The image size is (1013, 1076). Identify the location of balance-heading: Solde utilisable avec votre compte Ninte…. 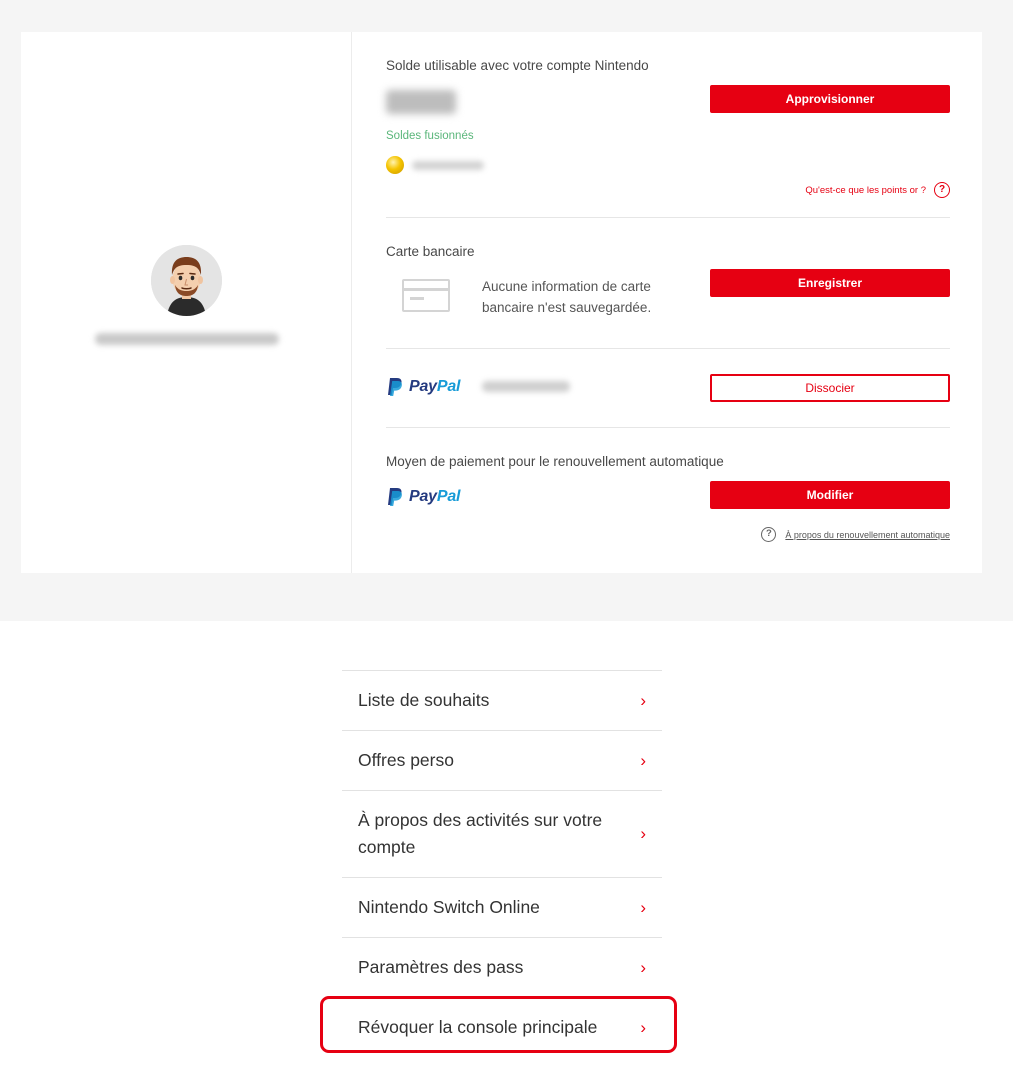
(517, 65).